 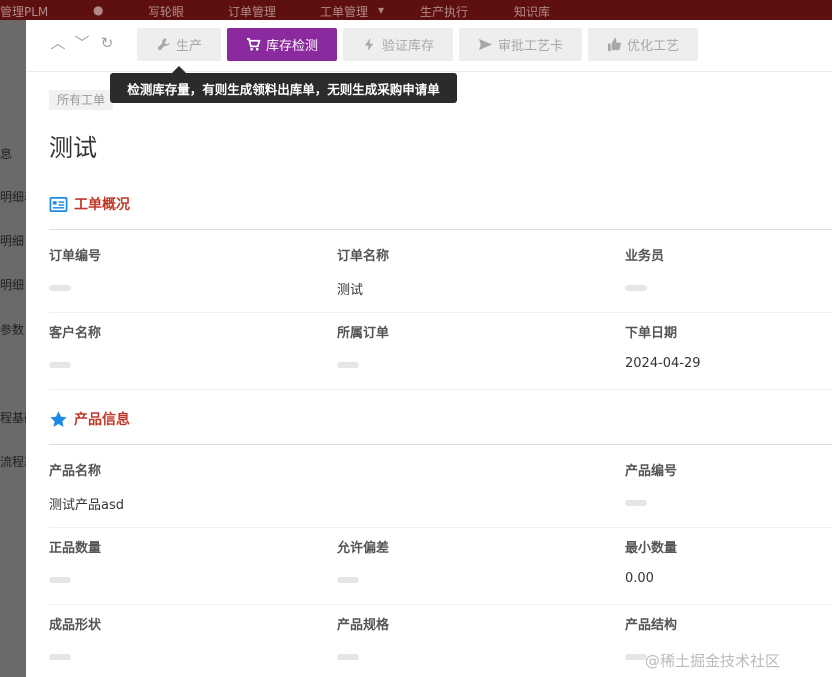 What do you see at coordinates (363, 625) in the screenshot?
I see `spec-label: 产品规格` at bounding box center [363, 625].